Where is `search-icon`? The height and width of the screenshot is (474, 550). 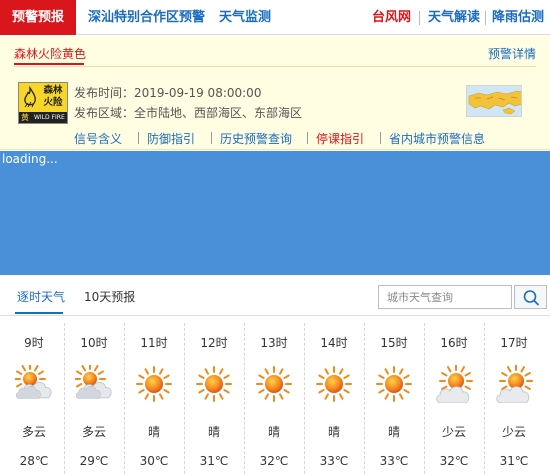
search-icon is located at coordinates (531, 298).